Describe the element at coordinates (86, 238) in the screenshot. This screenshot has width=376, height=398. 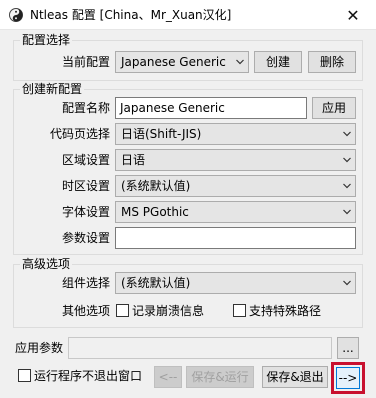
I see `params-label: 参数设置` at that location.